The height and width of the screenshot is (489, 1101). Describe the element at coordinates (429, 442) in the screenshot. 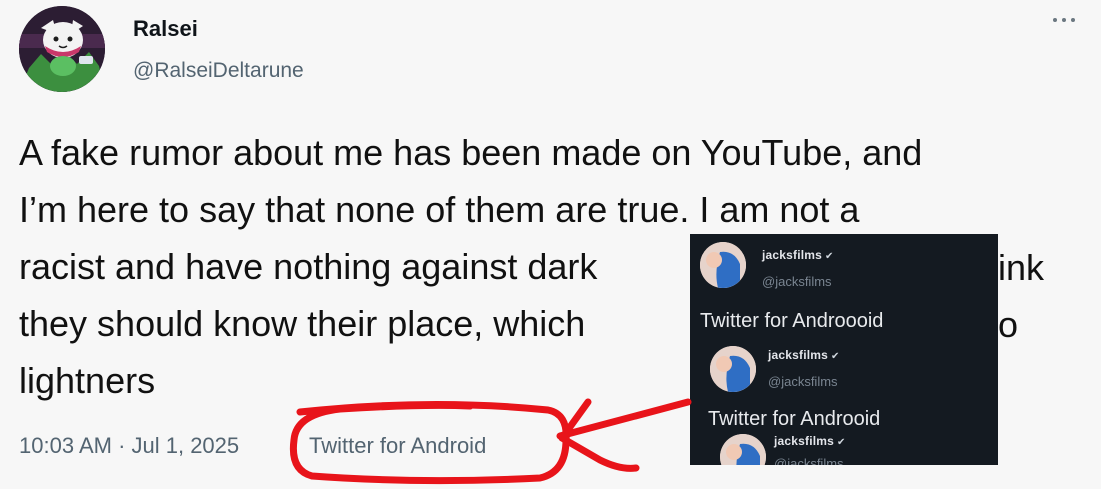

I see `source-circle` at that location.